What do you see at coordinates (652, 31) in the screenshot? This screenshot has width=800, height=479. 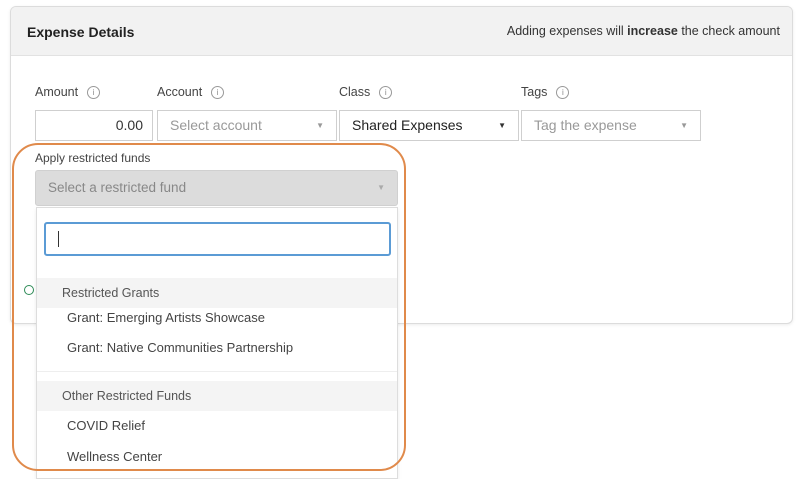 I see `note-emphasis: increase` at bounding box center [652, 31].